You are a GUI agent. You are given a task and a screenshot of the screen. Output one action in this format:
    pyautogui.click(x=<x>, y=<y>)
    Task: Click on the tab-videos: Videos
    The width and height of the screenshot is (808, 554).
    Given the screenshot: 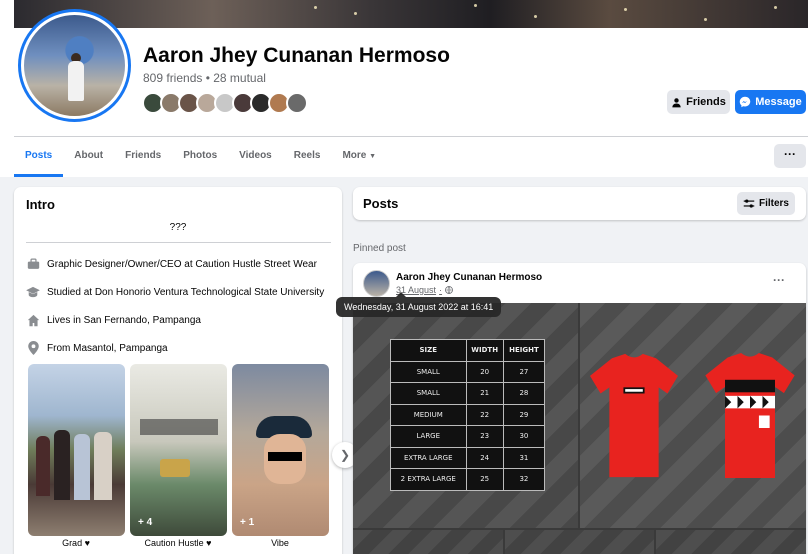 What is the action you would take?
    pyautogui.click(x=255, y=157)
    